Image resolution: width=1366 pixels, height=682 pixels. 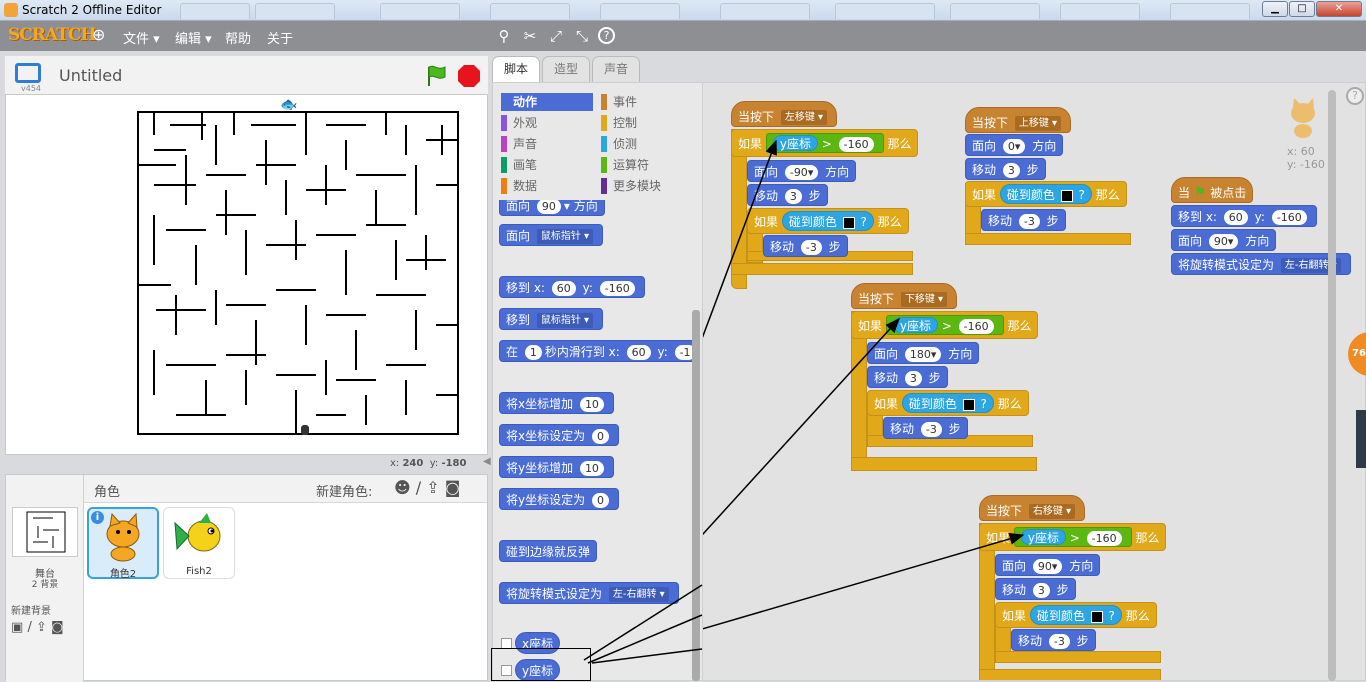 What do you see at coordinates (90, 75) in the screenshot?
I see `project-title: Untitled` at bounding box center [90, 75].